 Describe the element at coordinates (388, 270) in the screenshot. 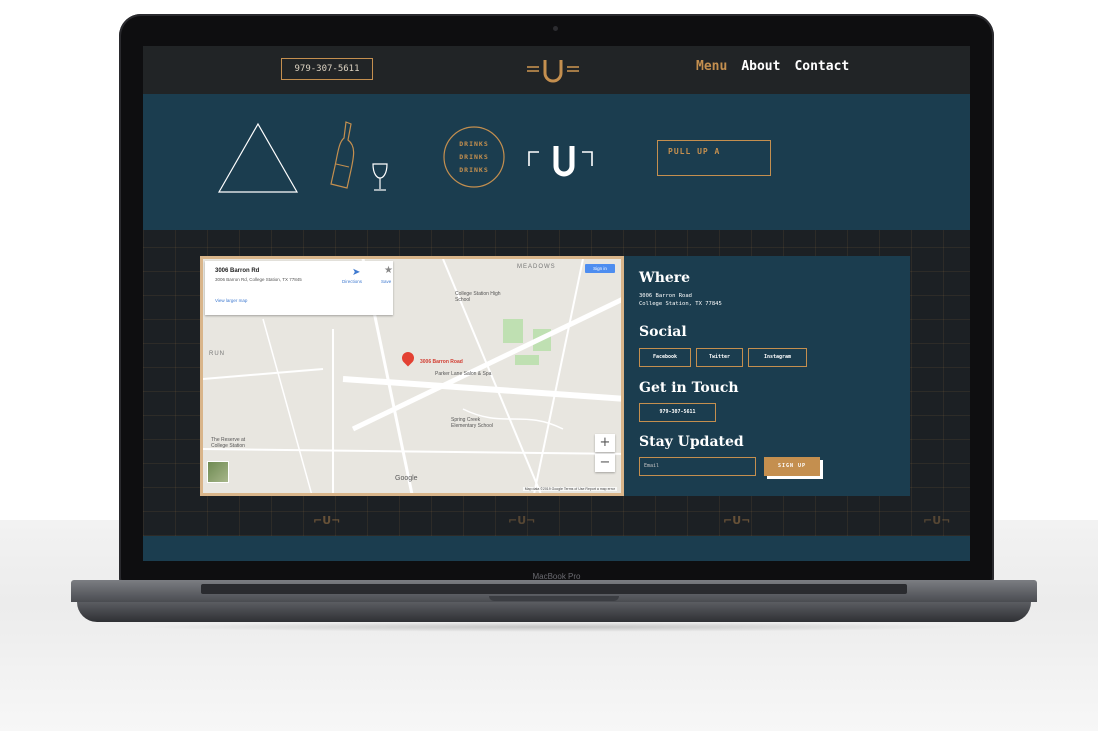

I see `star-icon: ★` at that location.